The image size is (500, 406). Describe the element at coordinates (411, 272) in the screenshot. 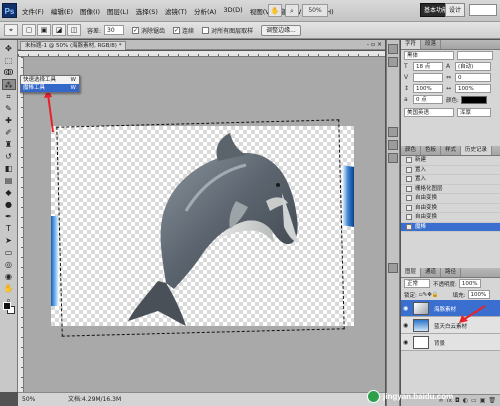

I see `tab-layers: 图层` at that location.